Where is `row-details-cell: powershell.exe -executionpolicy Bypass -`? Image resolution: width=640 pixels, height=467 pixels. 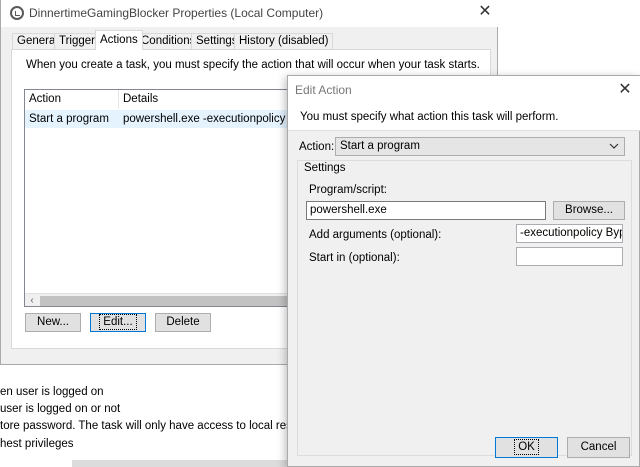
row-details-cell: powershell.exe -executionpolicy Bypass - is located at coordinates (213, 119).